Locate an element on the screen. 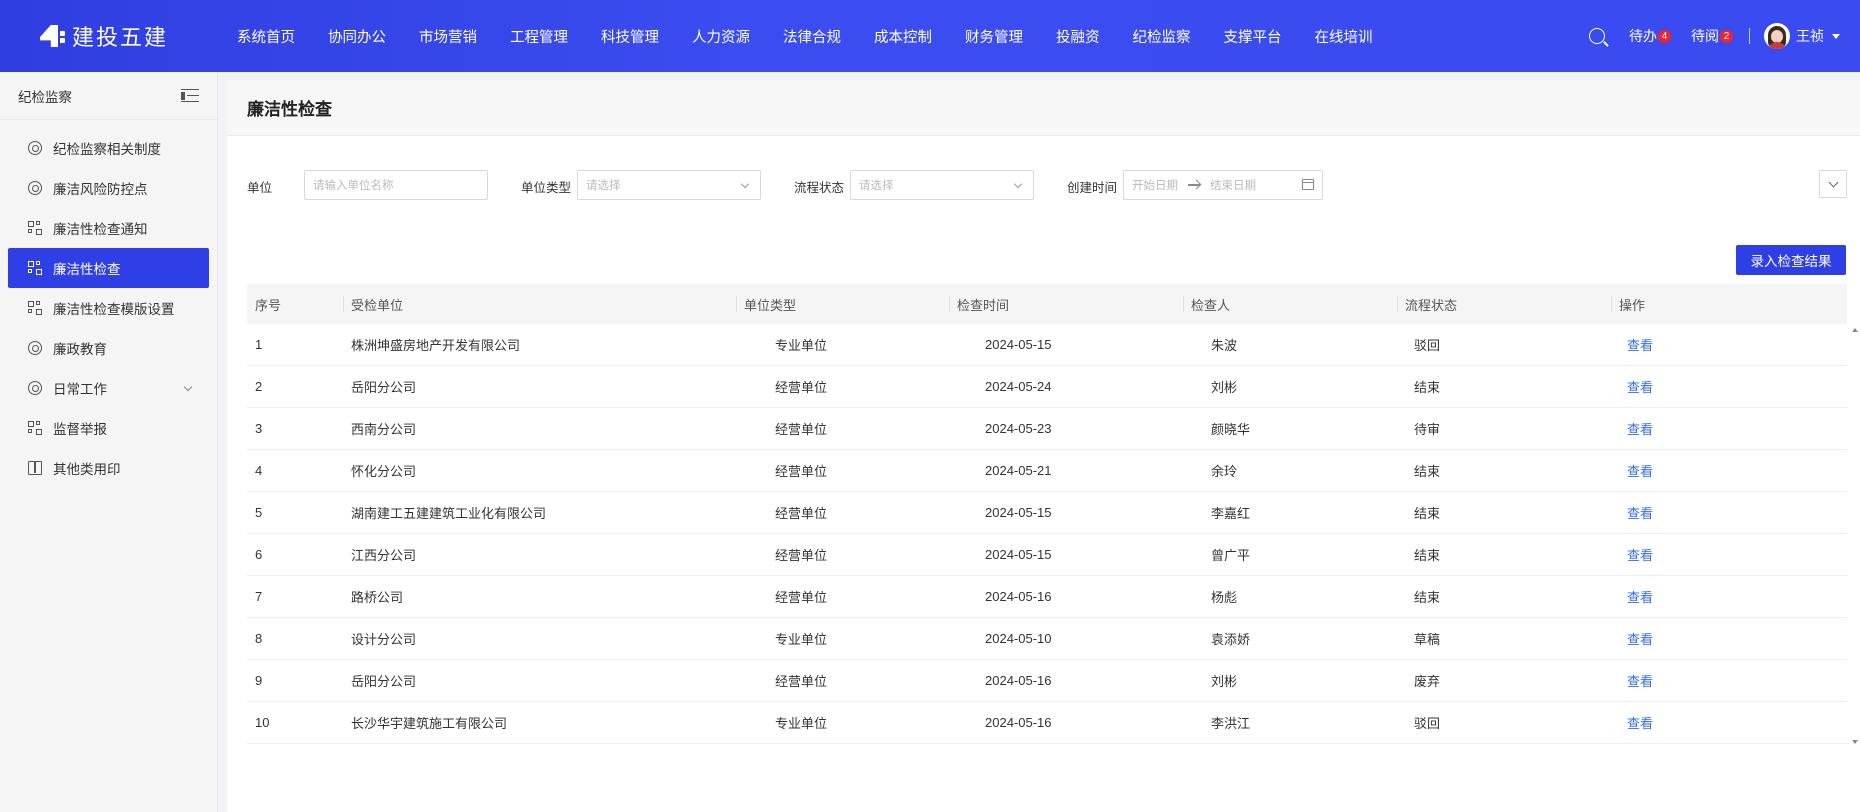  nav-item-support: 支撑平台 is located at coordinates (1253, 36).